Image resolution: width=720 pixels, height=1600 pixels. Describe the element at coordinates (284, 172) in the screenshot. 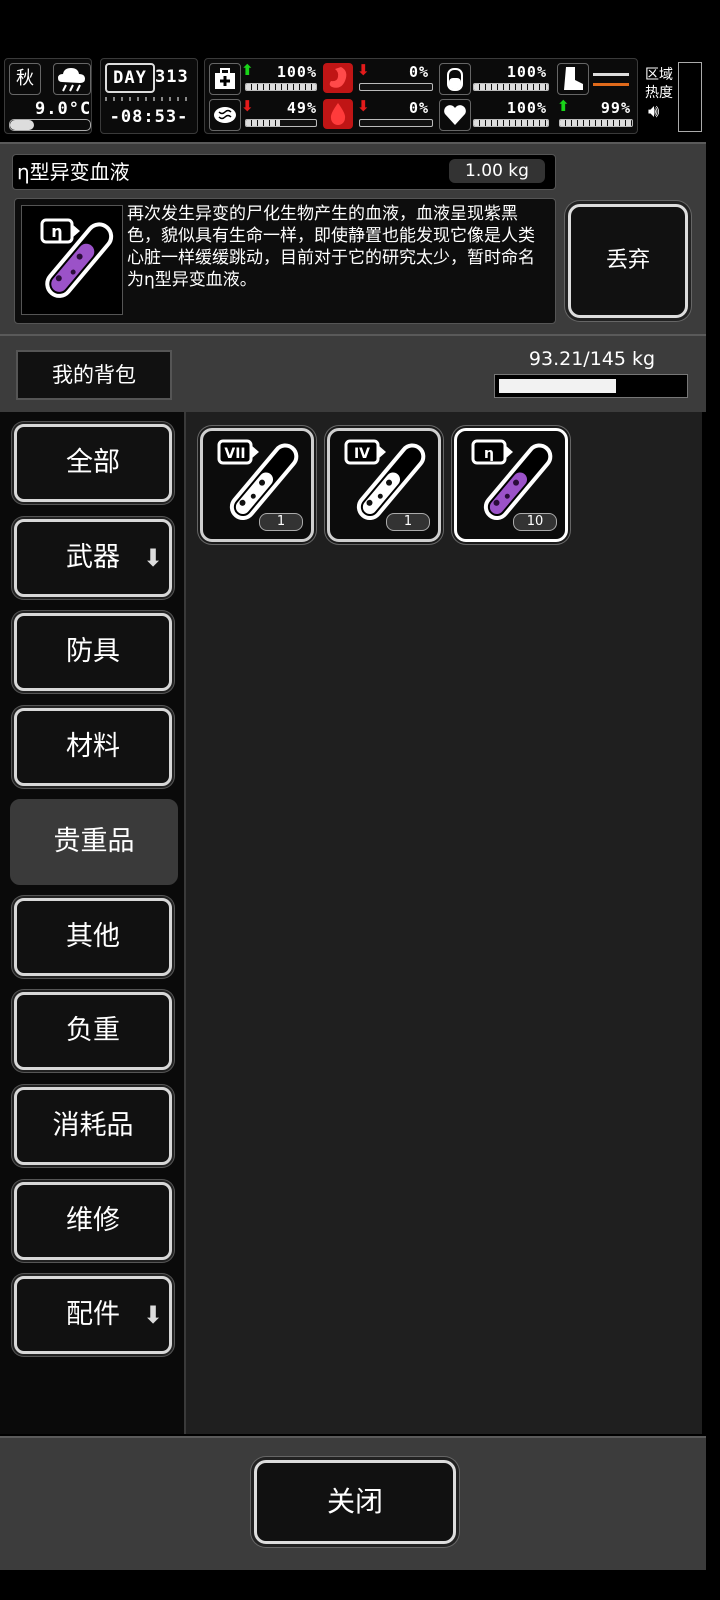

I see `item-name-bar: η型异变血液 1.00 kg` at that location.